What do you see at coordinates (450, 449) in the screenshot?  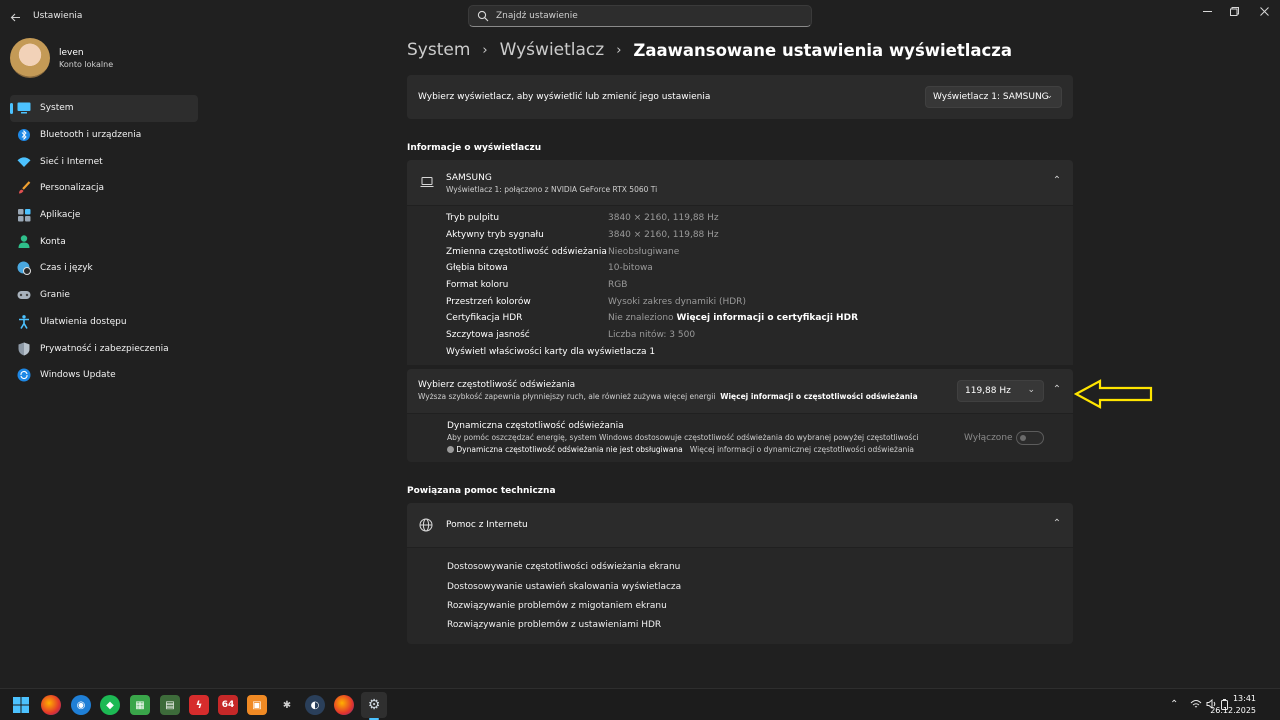 I see `info-icon` at bounding box center [450, 449].